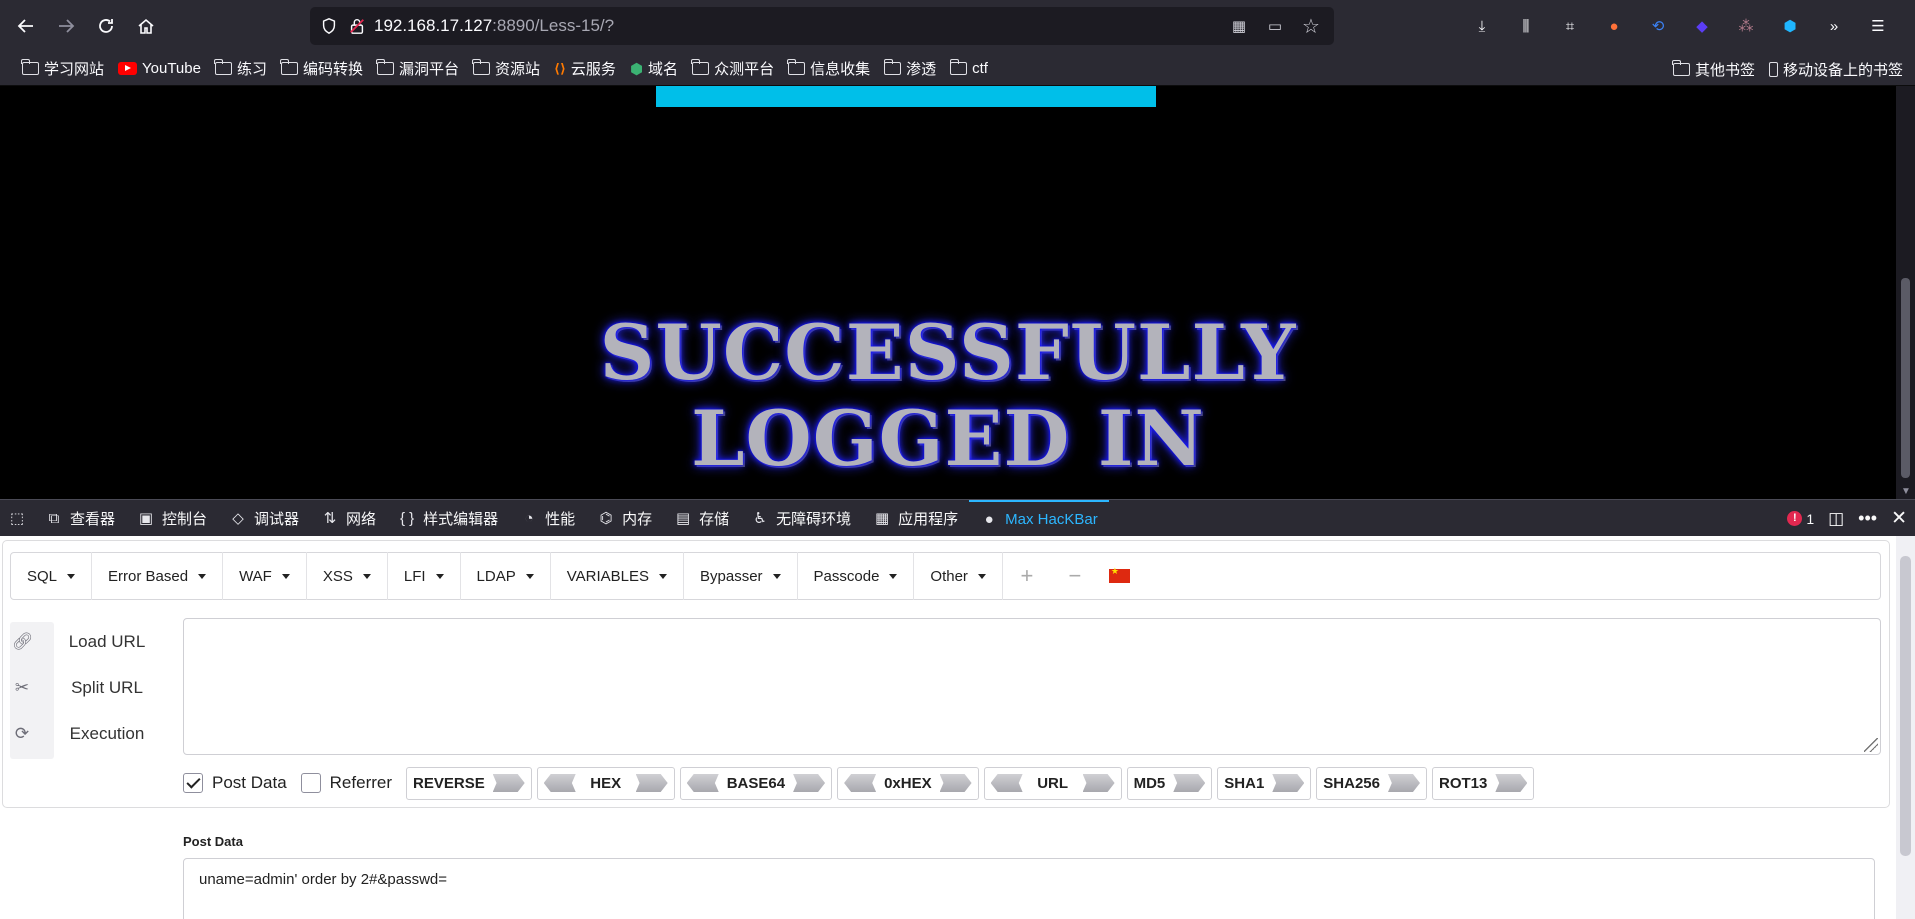 The width and height of the screenshot is (1915, 919). Describe the element at coordinates (321, 68) in the screenshot. I see `bookmark-item: 编码转换` at that location.